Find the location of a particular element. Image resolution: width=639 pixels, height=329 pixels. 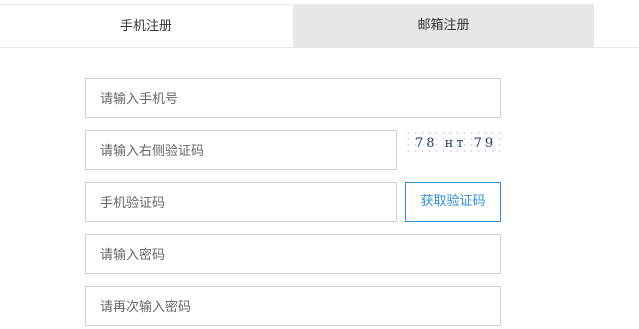

sms-code-input is located at coordinates (241, 202).